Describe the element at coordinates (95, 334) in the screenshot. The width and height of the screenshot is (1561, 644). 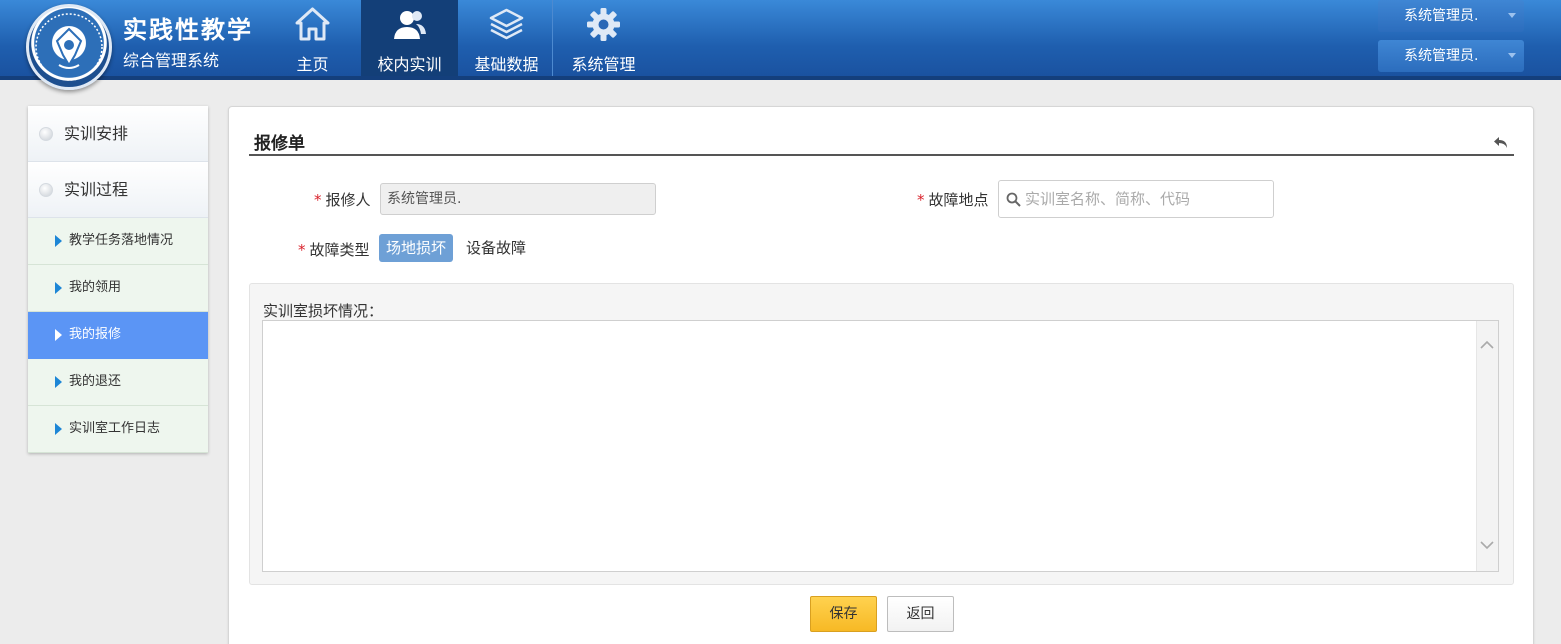
I see `sidebar-item-label: 我的报修` at that location.